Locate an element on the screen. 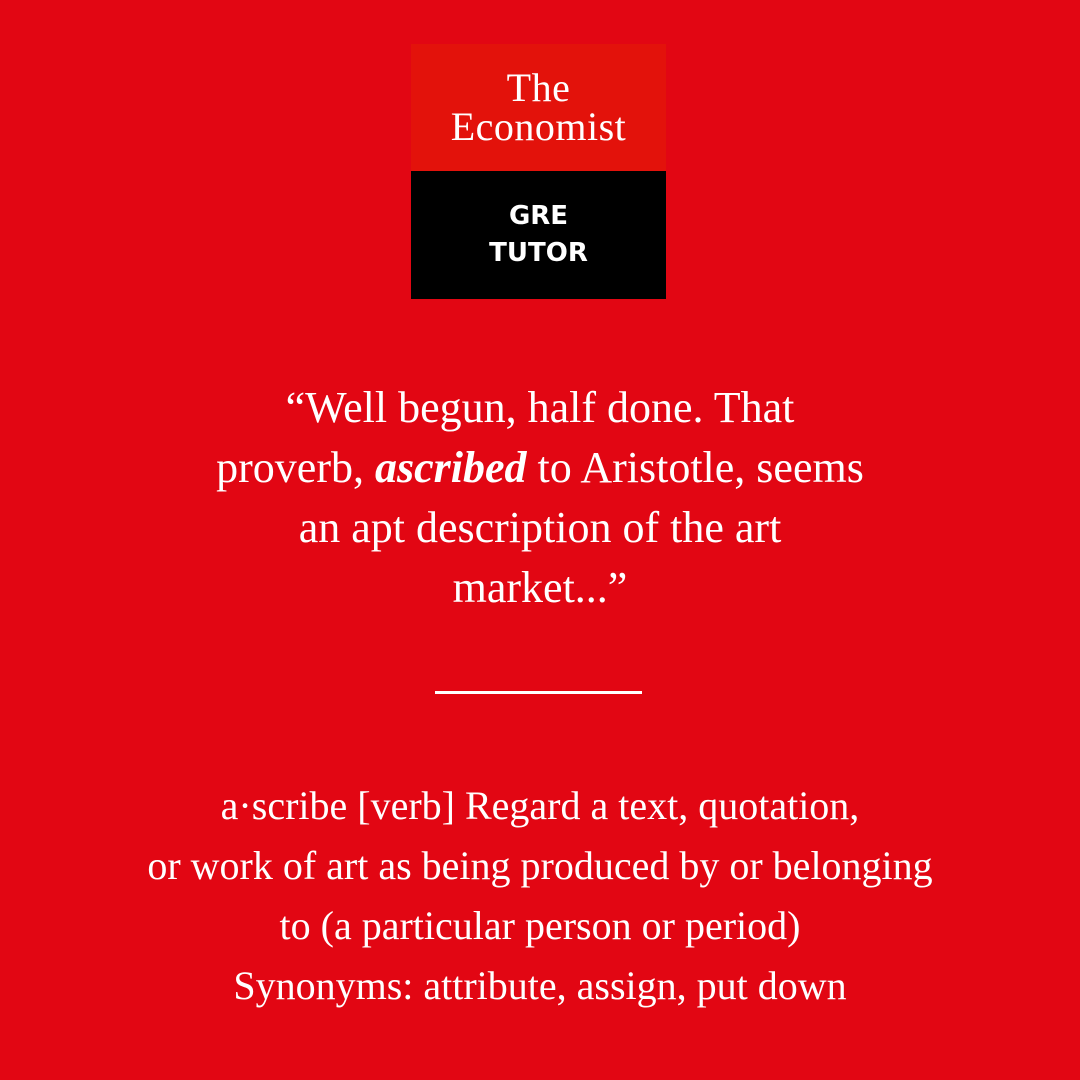 Image resolution: width=1080 pixels, height=1080 pixels. quote-line-2-after: to Aristotle, seems is located at coordinates (695, 467).